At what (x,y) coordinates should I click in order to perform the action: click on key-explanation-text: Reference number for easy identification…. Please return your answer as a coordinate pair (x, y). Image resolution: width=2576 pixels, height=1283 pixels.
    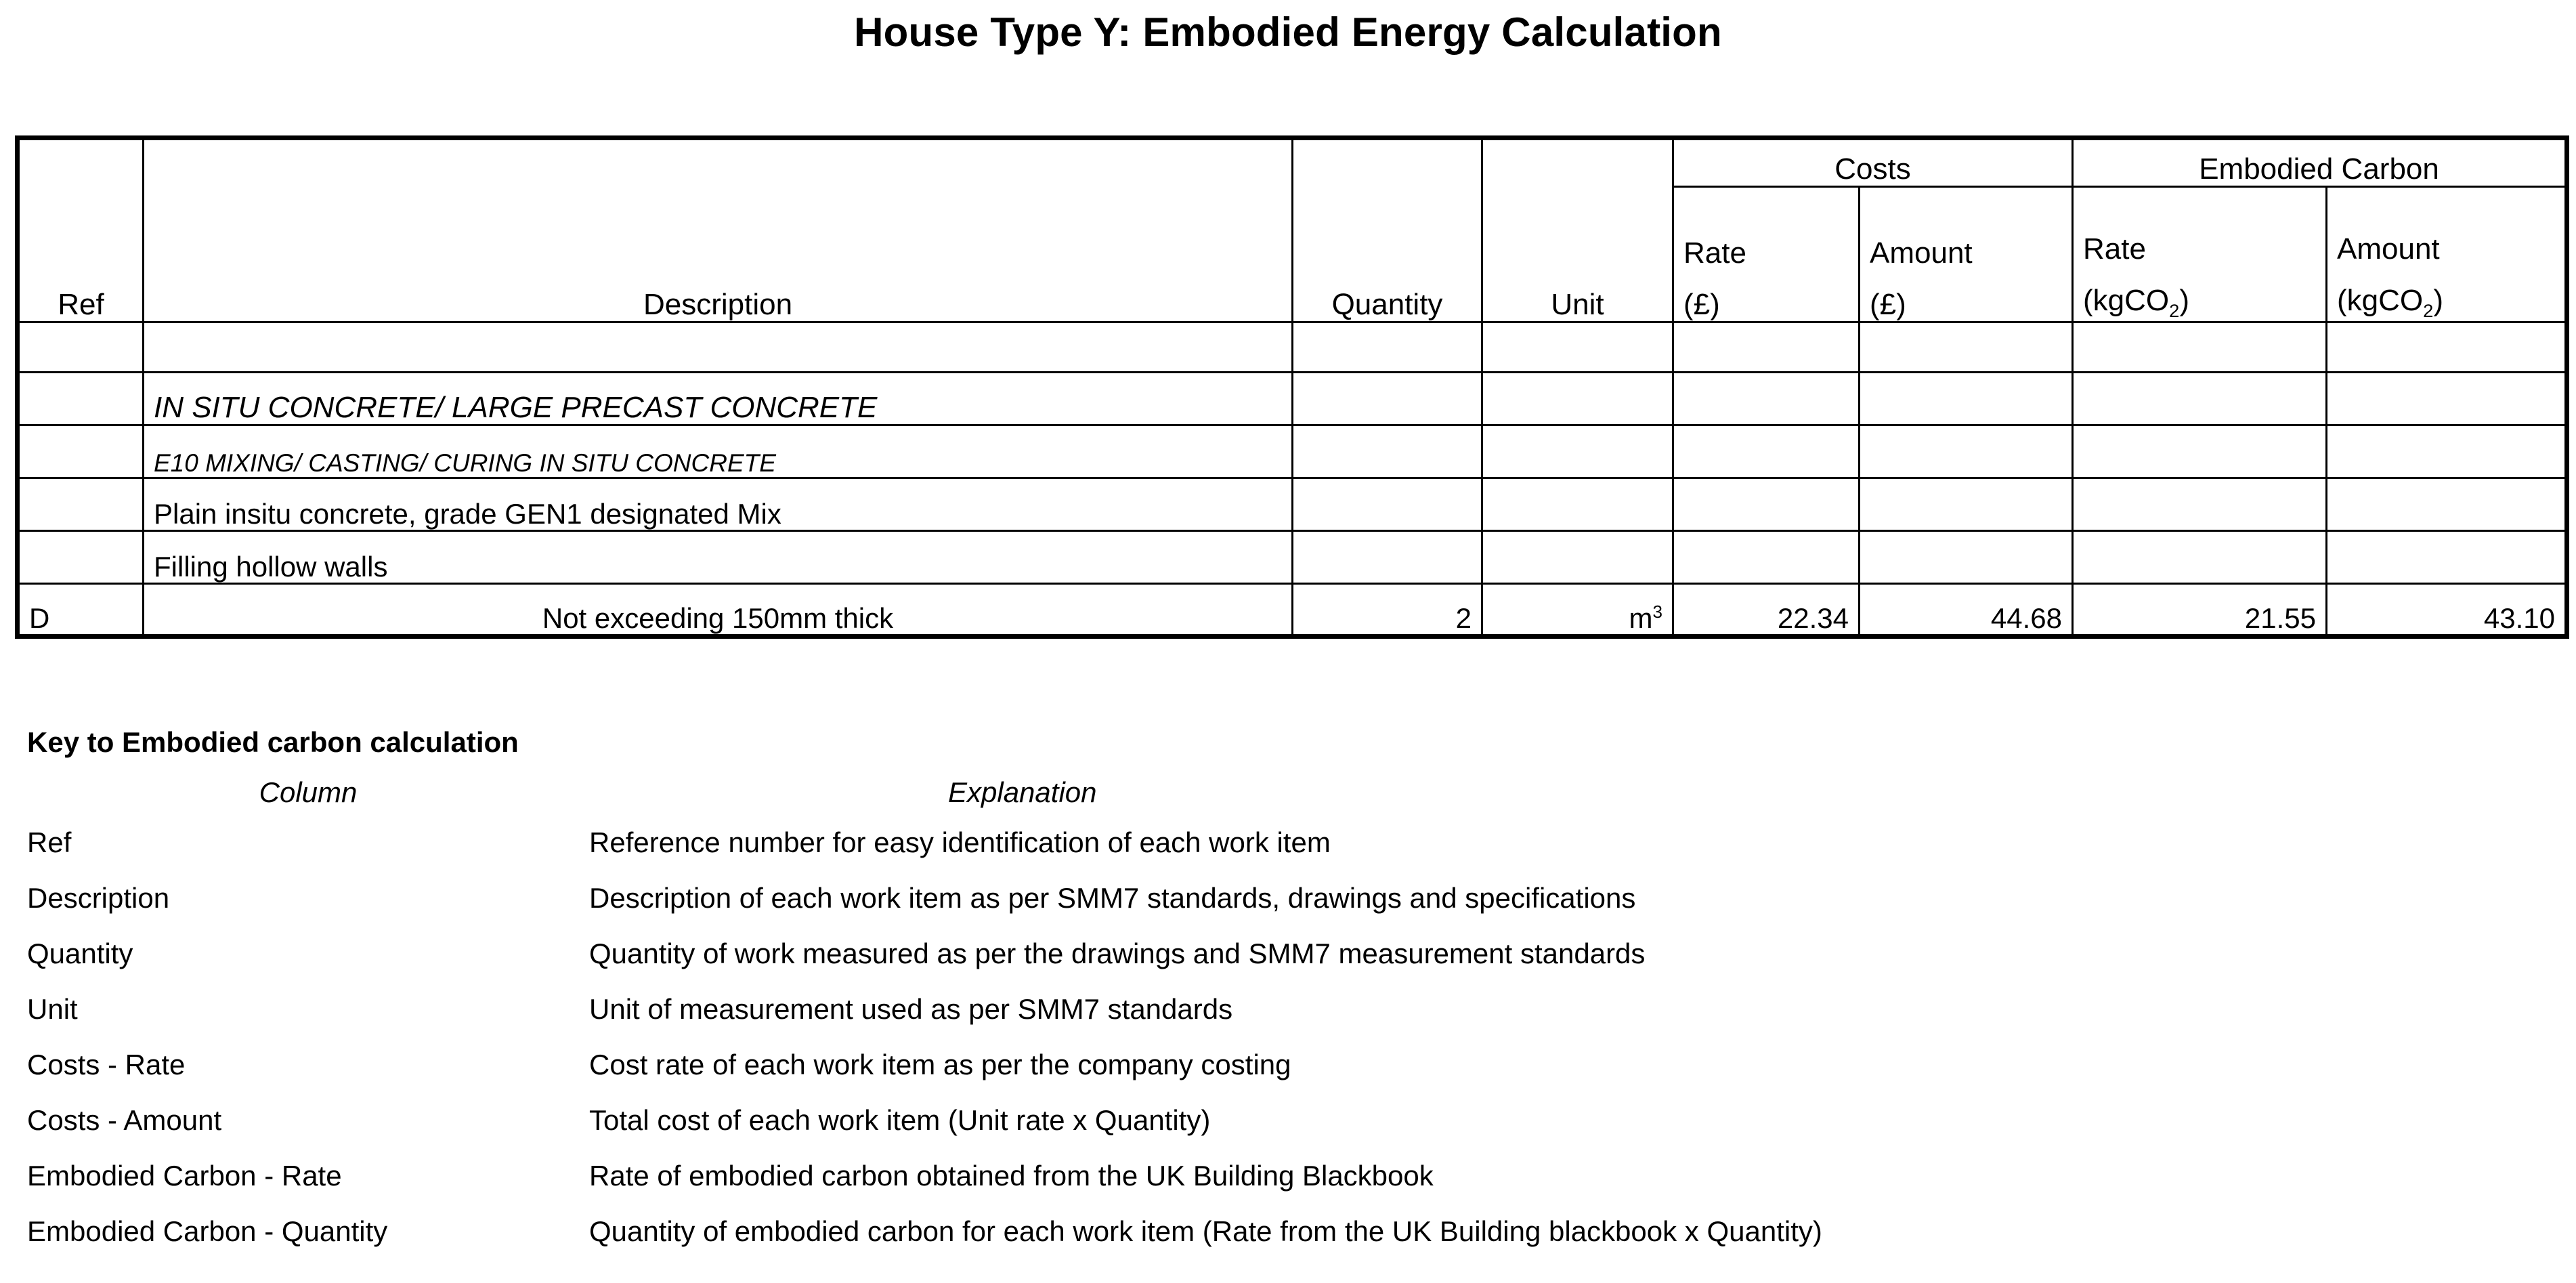
    Looking at the image, I should click on (960, 842).